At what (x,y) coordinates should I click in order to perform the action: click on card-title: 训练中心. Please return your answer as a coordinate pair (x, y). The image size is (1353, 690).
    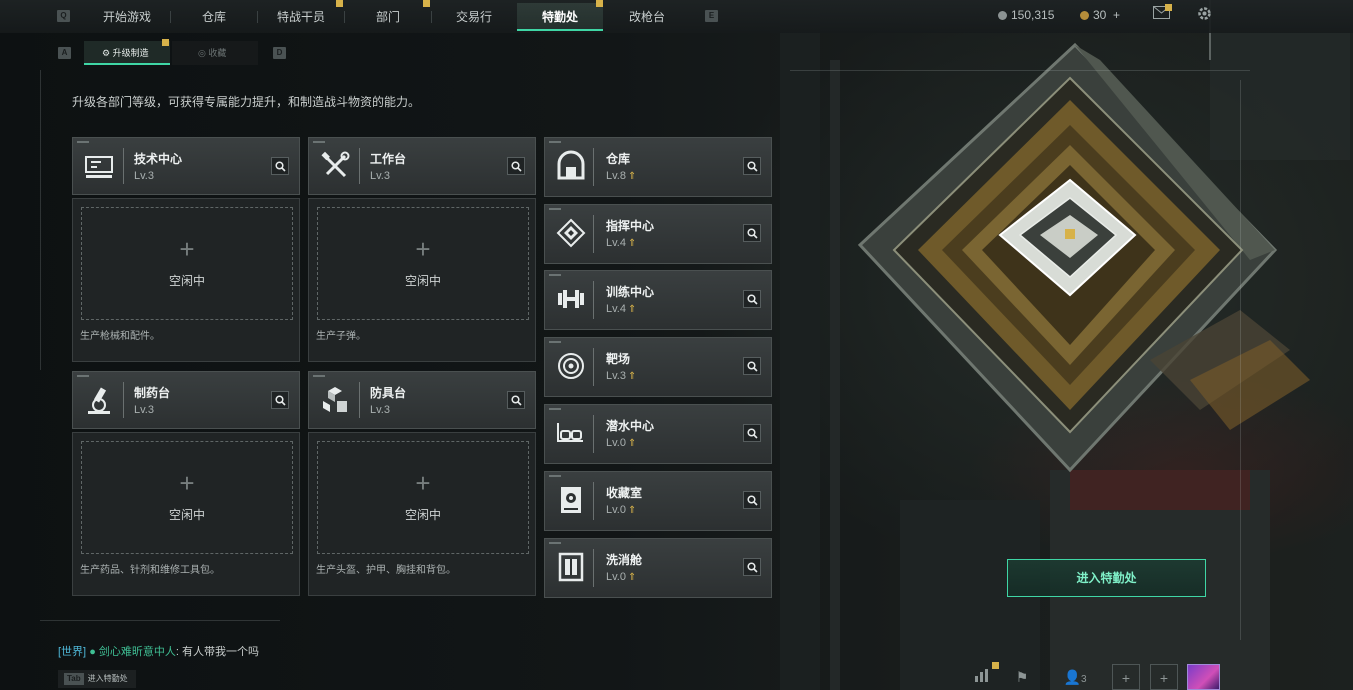
    Looking at the image, I should click on (630, 292).